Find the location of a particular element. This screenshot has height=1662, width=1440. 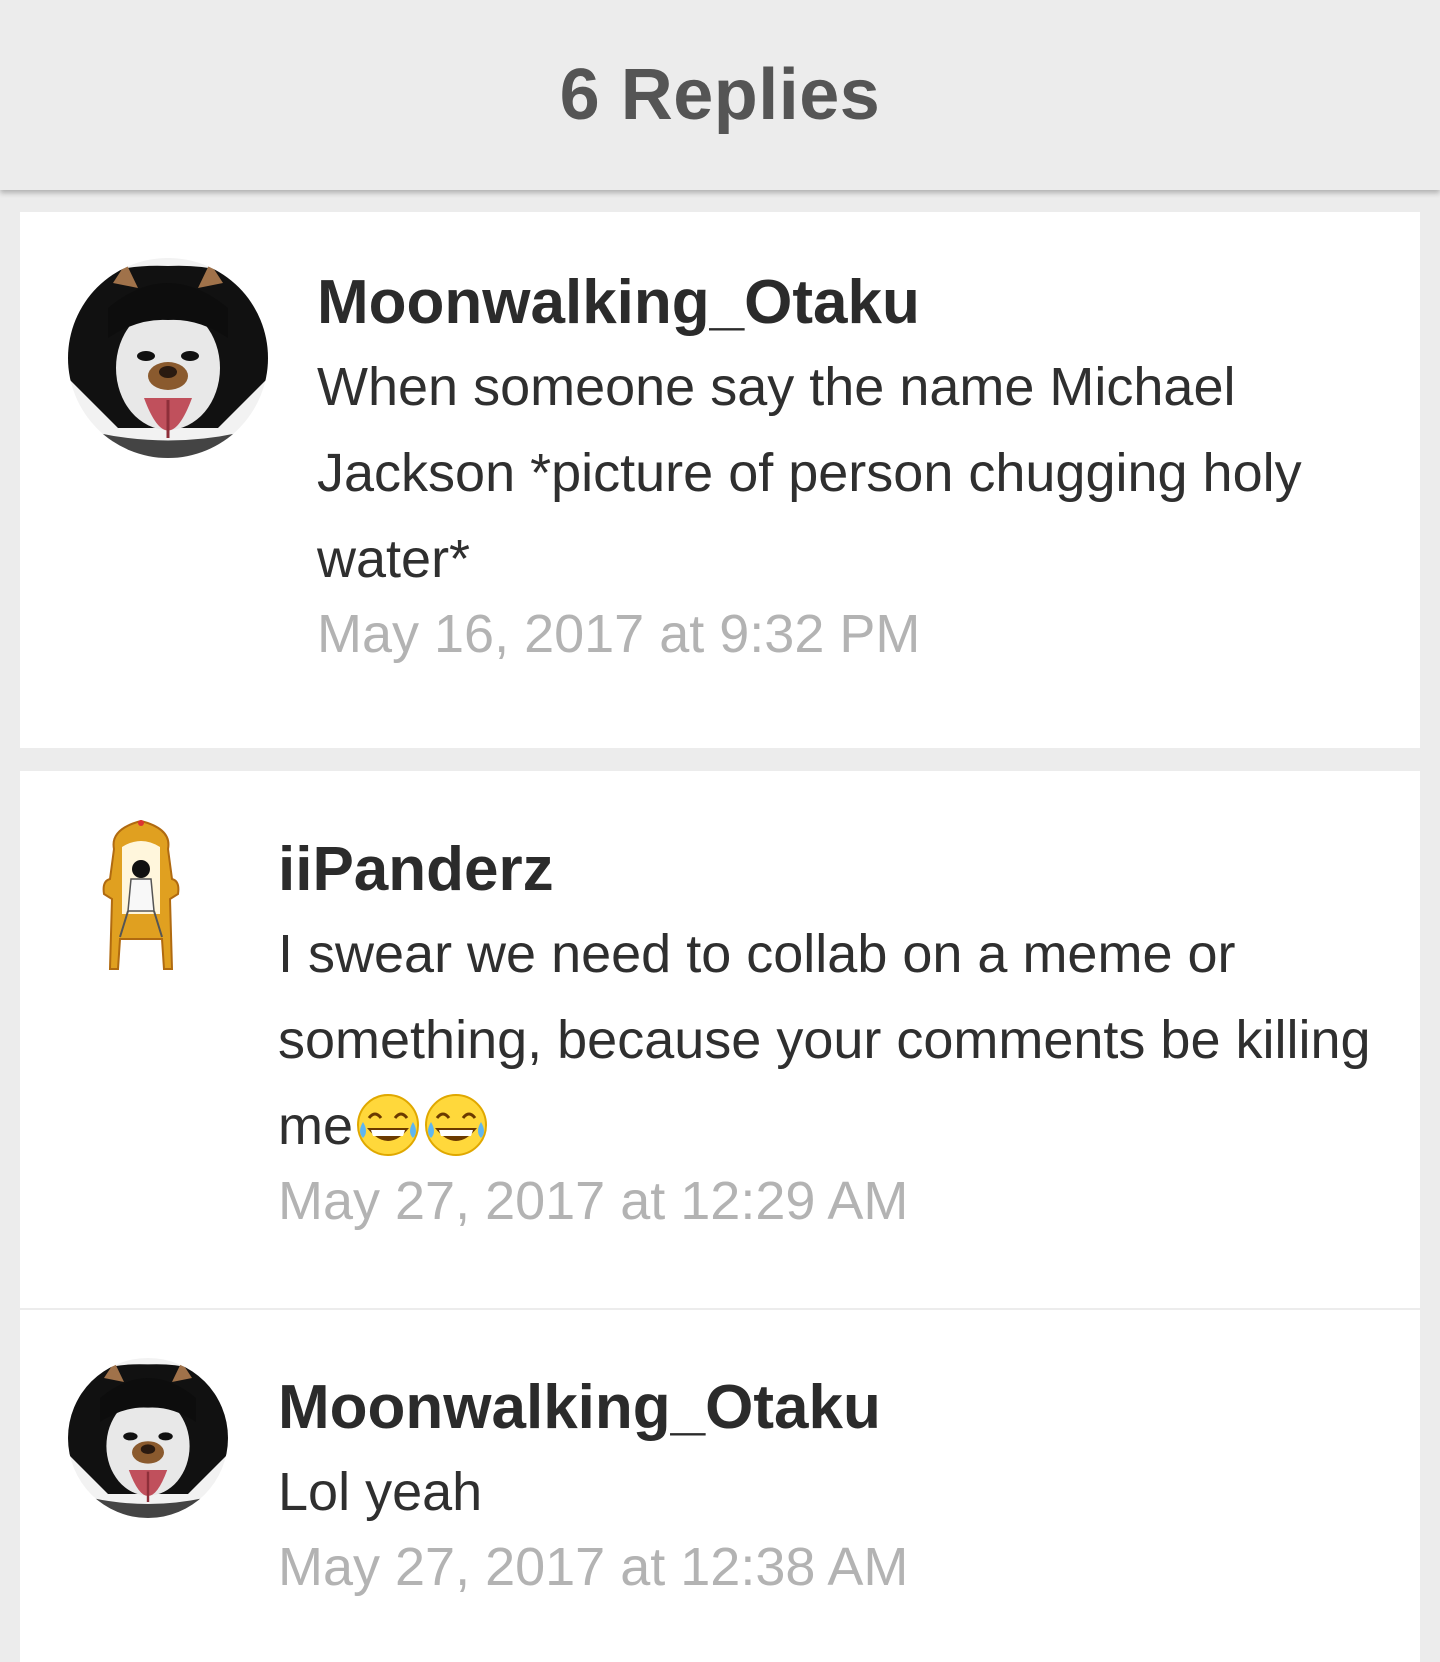

replies-header: 6 Replies is located at coordinates (720, 95).